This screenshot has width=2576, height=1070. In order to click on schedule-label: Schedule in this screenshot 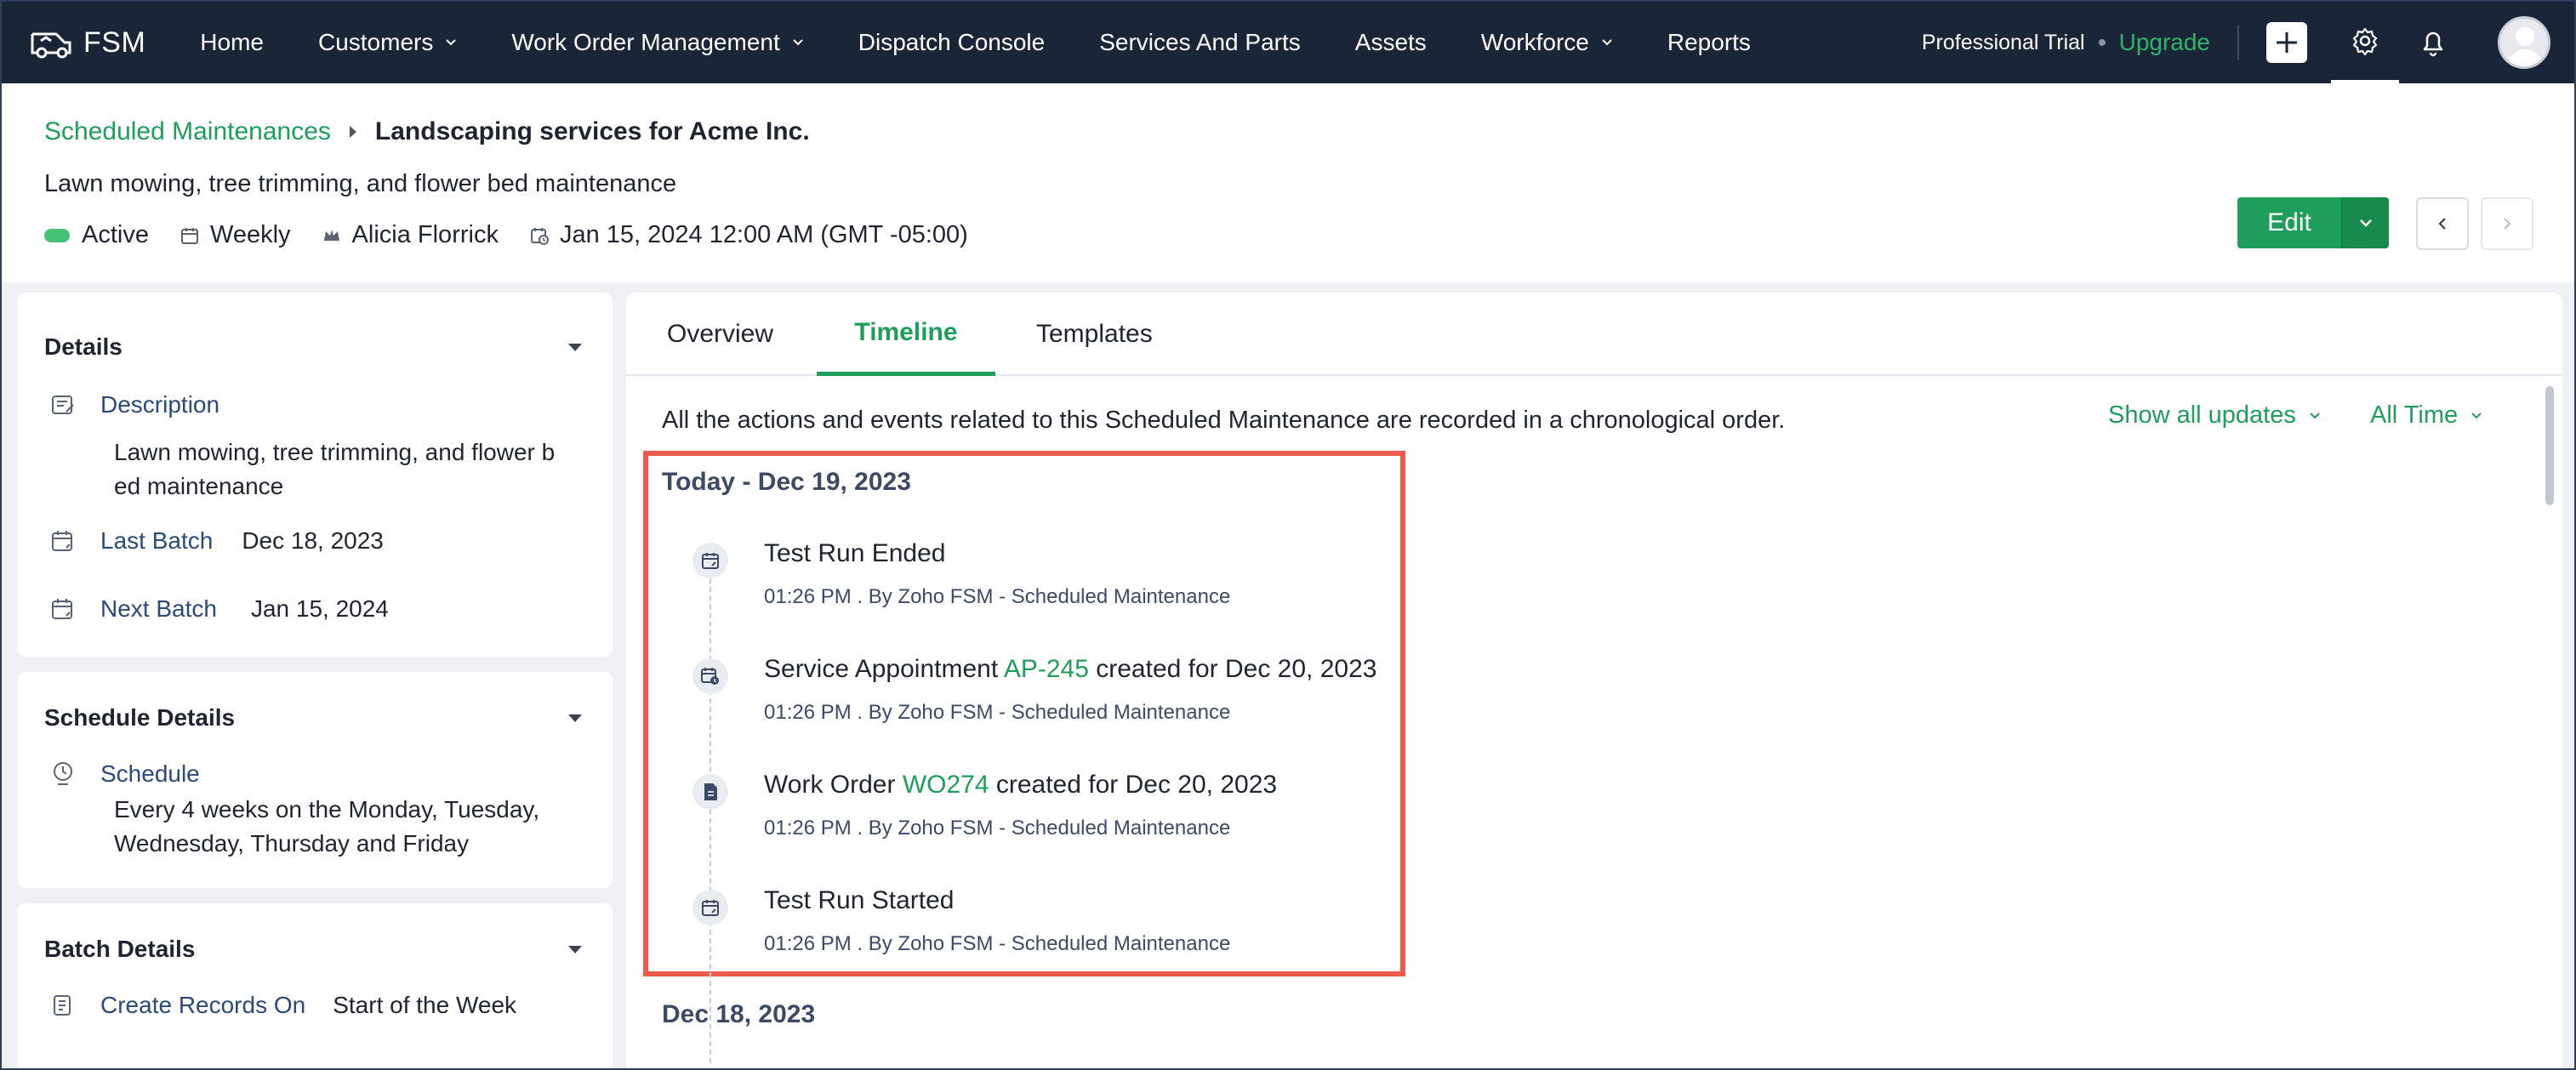, I will do `click(150, 773)`.